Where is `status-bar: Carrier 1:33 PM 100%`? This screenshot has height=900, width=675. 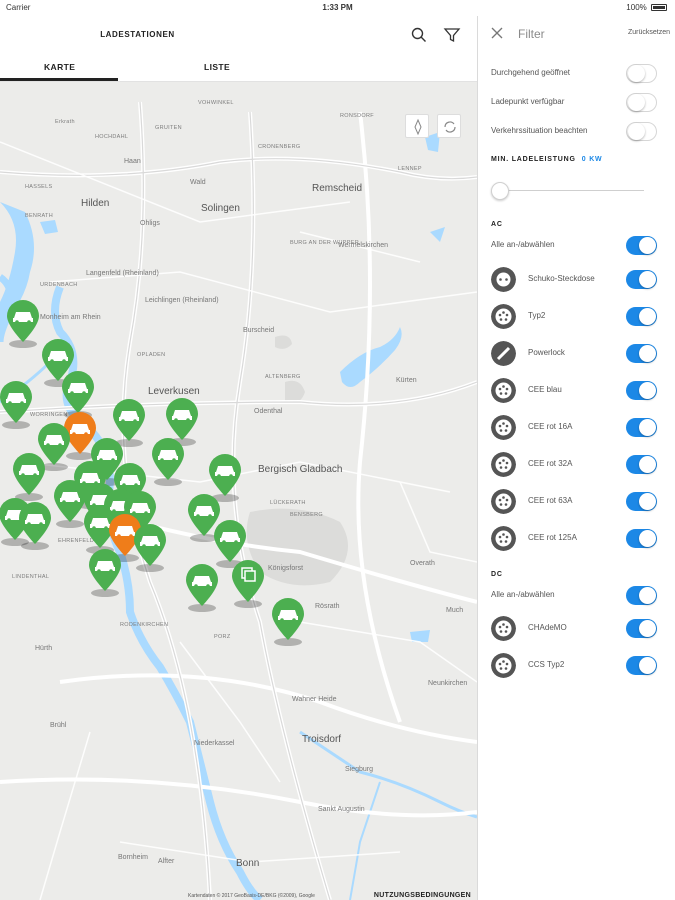
status-bar: Carrier 1:33 PM 100% is located at coordinates (337, 8).